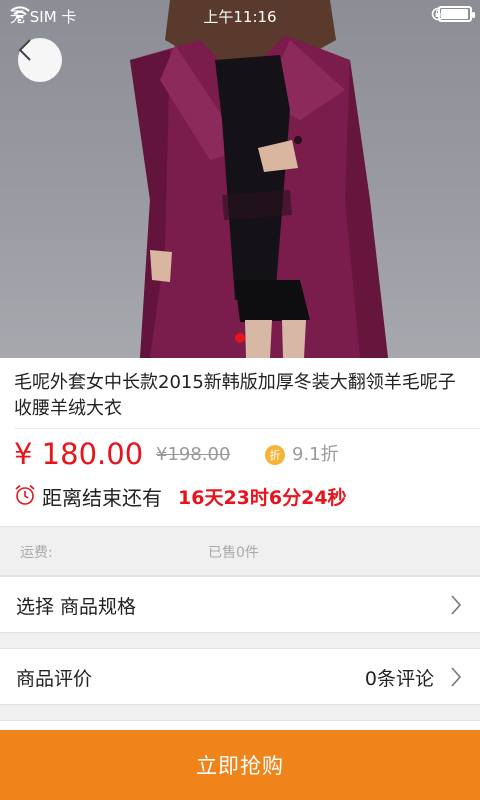  Describe the element at coordinates (275, 455) in the screenshot. I see `discount-badge-icon: 折` at that location.